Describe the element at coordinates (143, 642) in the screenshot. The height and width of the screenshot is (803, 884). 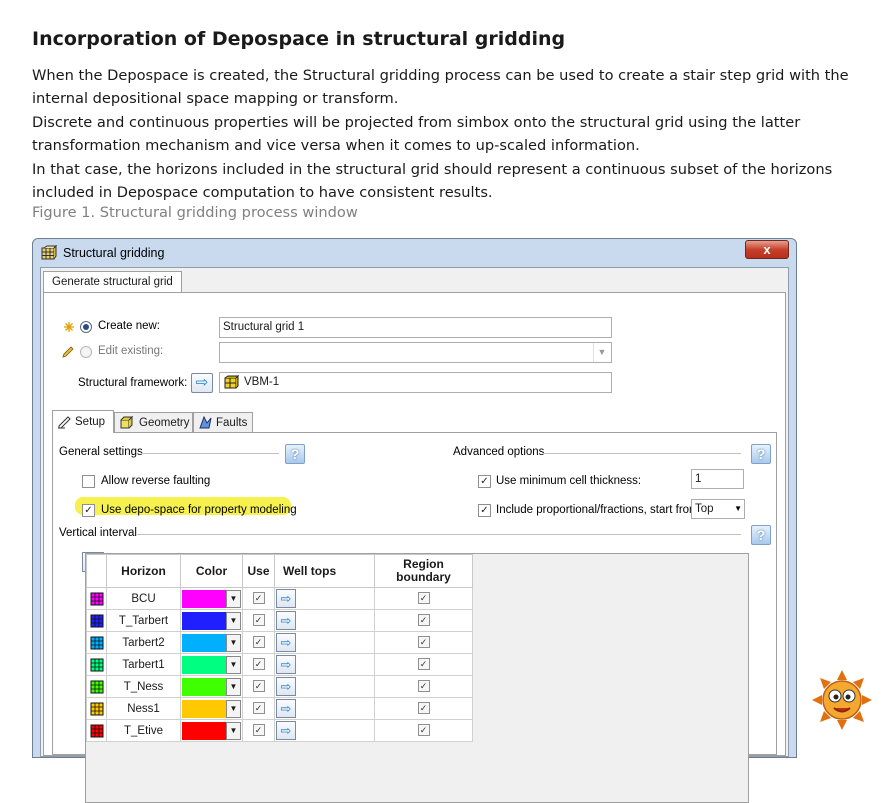
I see `horizon-name-cell: Tarbert2` at that location.